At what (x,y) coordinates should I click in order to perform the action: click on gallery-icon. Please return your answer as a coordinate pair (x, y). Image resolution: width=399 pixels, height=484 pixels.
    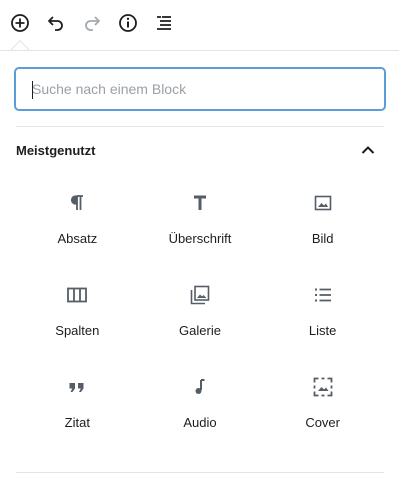
    Looking at the image, I should click on (200, 295).